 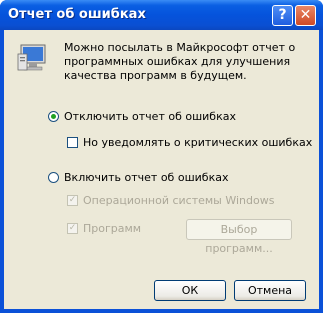 What do you see at coordinates (31, 57) in the screenshot?
I see `monitor-warning-icon` at bounding box center [31, 57].